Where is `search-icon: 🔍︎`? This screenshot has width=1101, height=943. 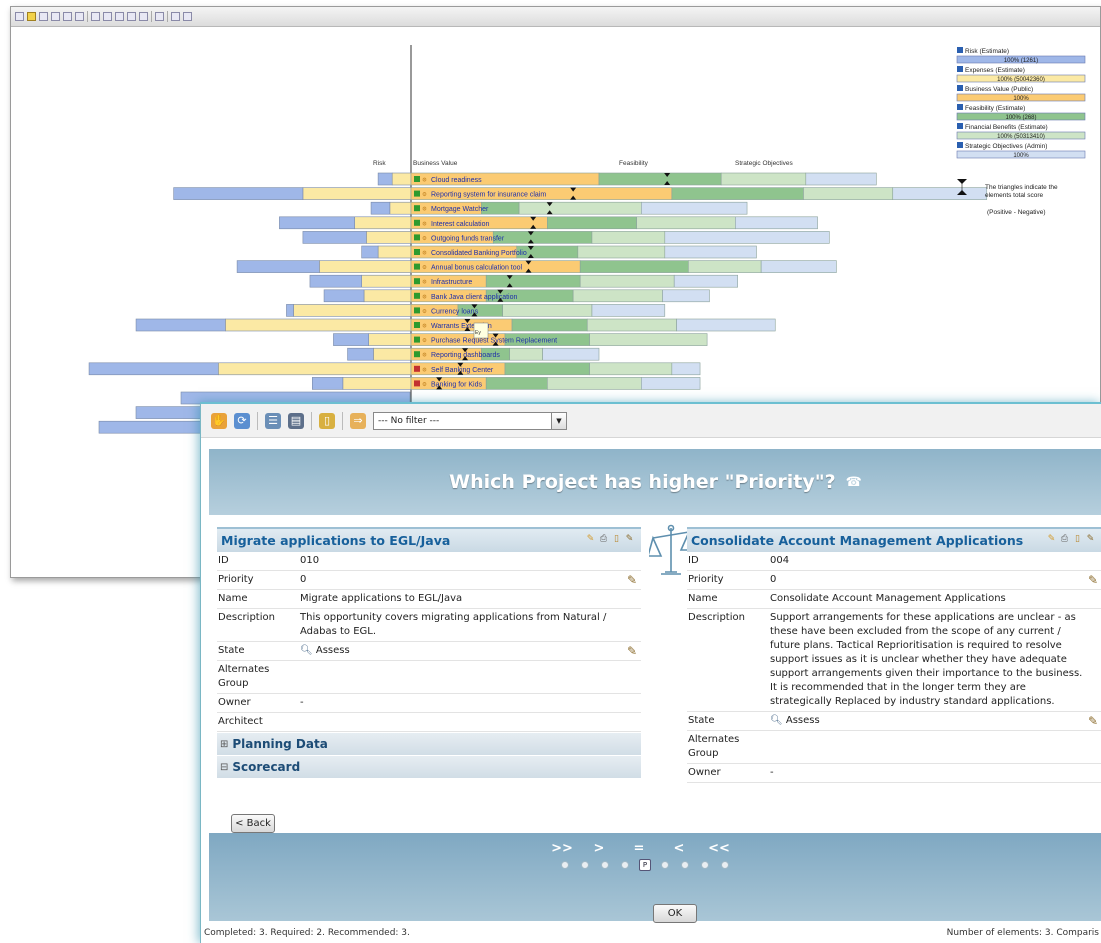 search-icon: 🔍︎ is located at coordinates (778, 720).